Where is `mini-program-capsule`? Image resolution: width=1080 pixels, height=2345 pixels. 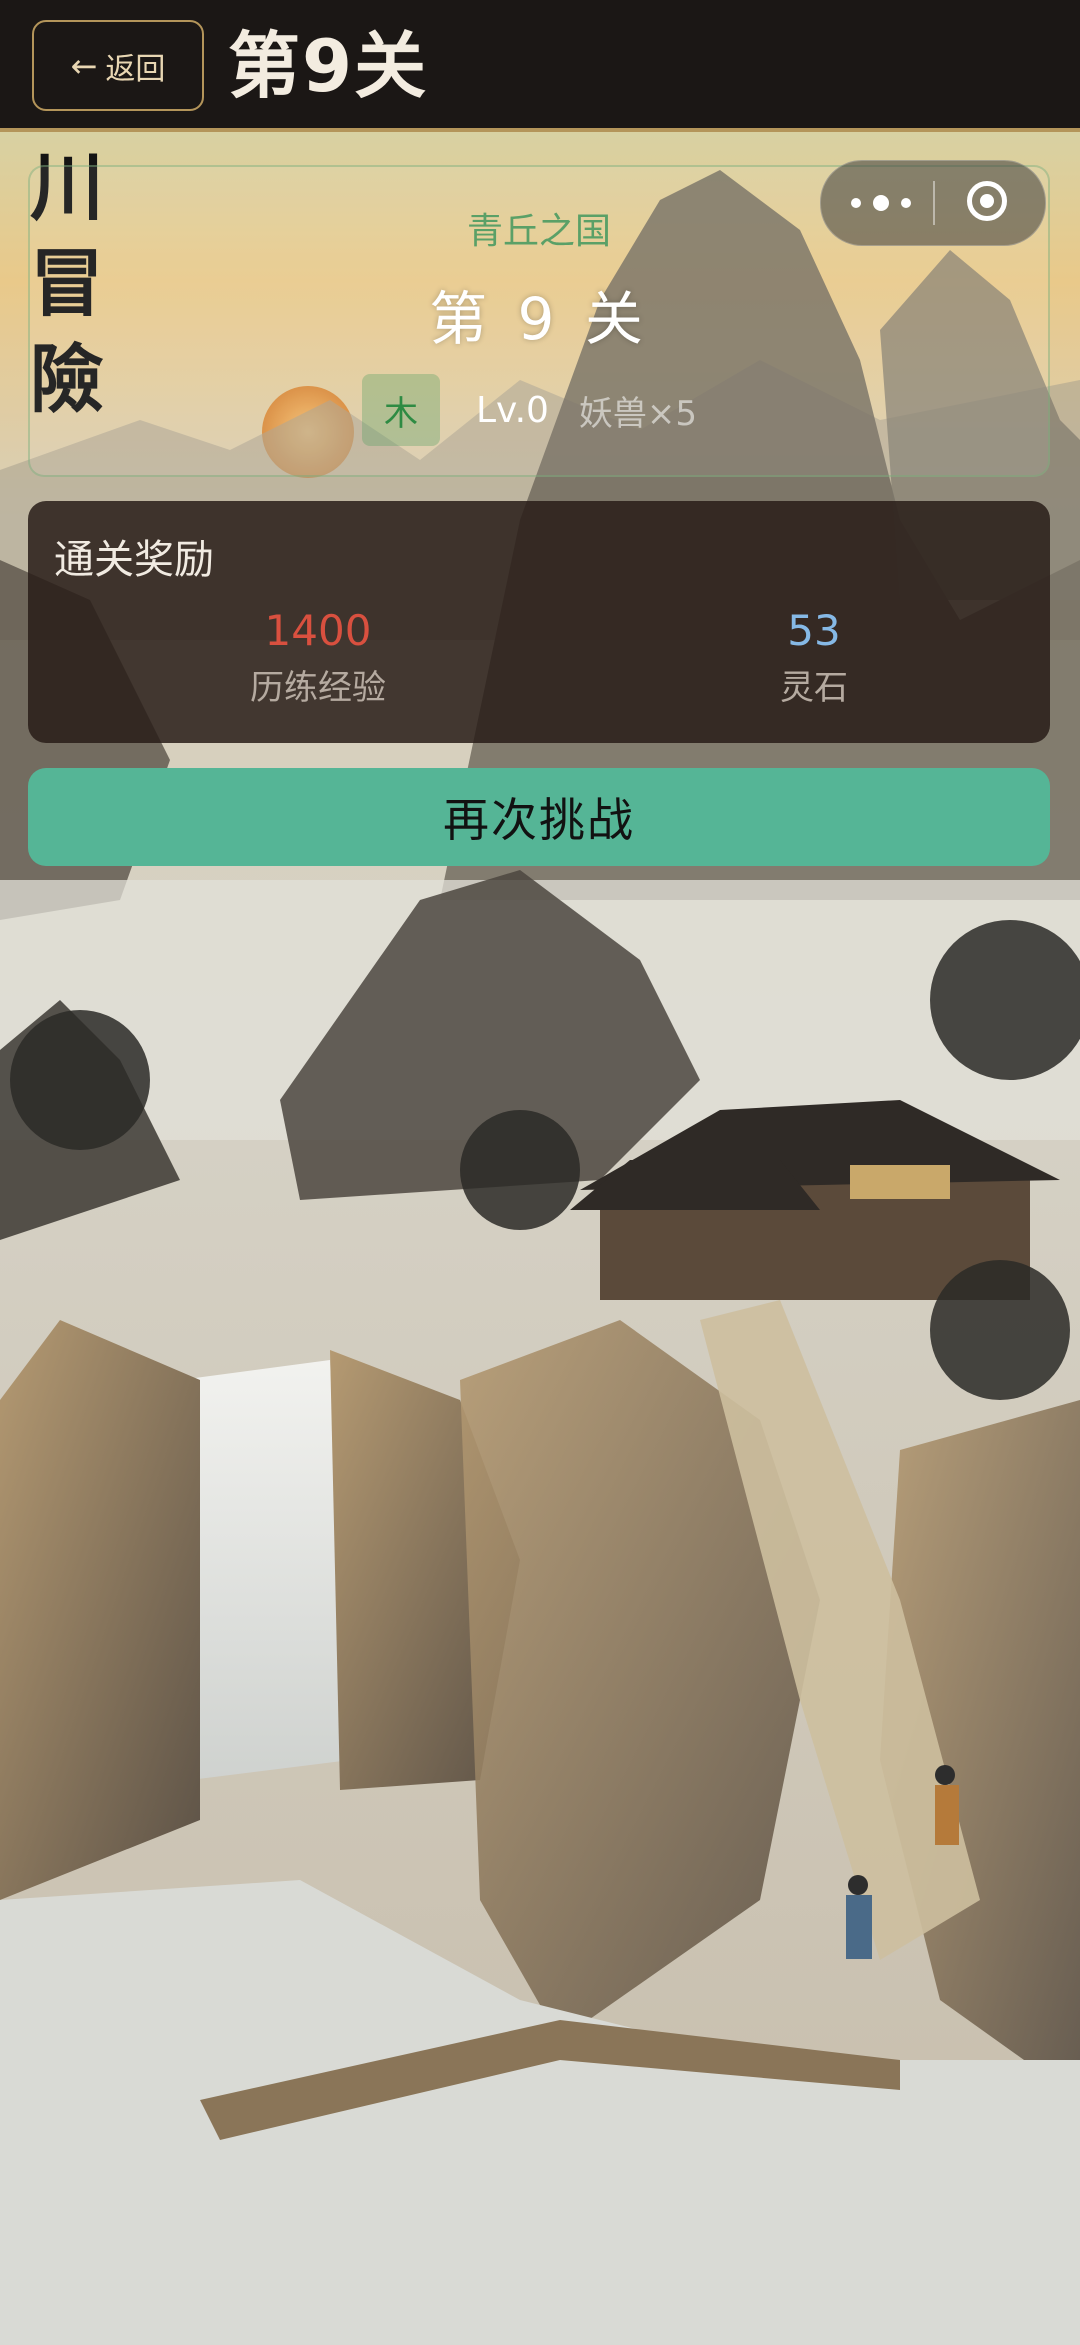 mini-program-capsule is located at coordinates (933, 203).